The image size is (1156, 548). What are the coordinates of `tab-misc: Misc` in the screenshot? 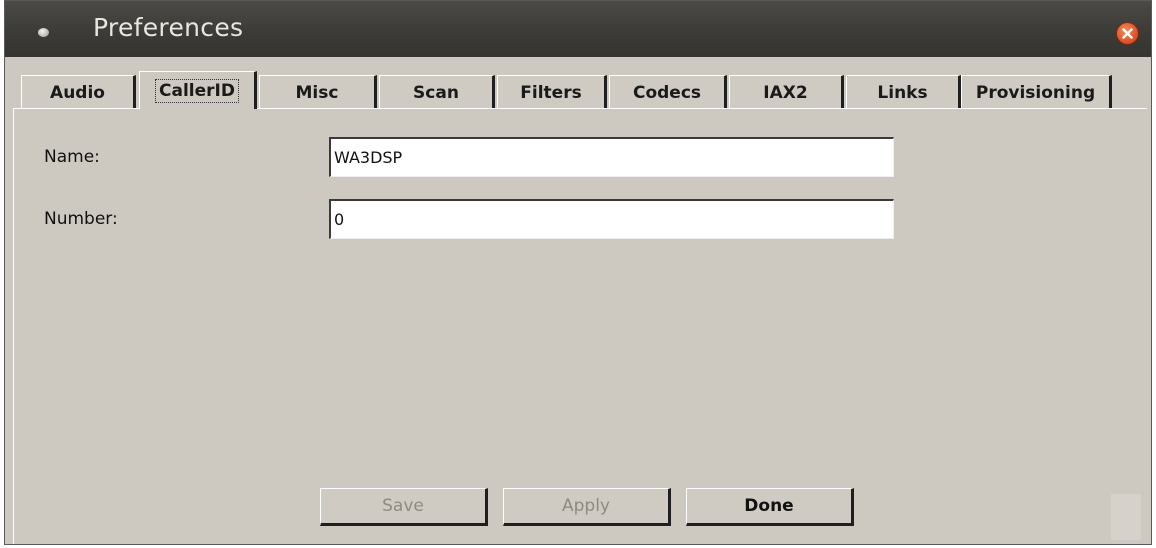 It's located at (318, 92).